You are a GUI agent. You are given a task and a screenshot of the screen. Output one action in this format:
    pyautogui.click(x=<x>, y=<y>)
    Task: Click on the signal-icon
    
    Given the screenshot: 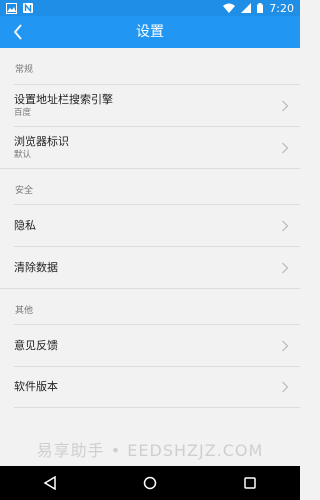 What is the action you would take?
    pyautogui.click(x=246, y=8)
    